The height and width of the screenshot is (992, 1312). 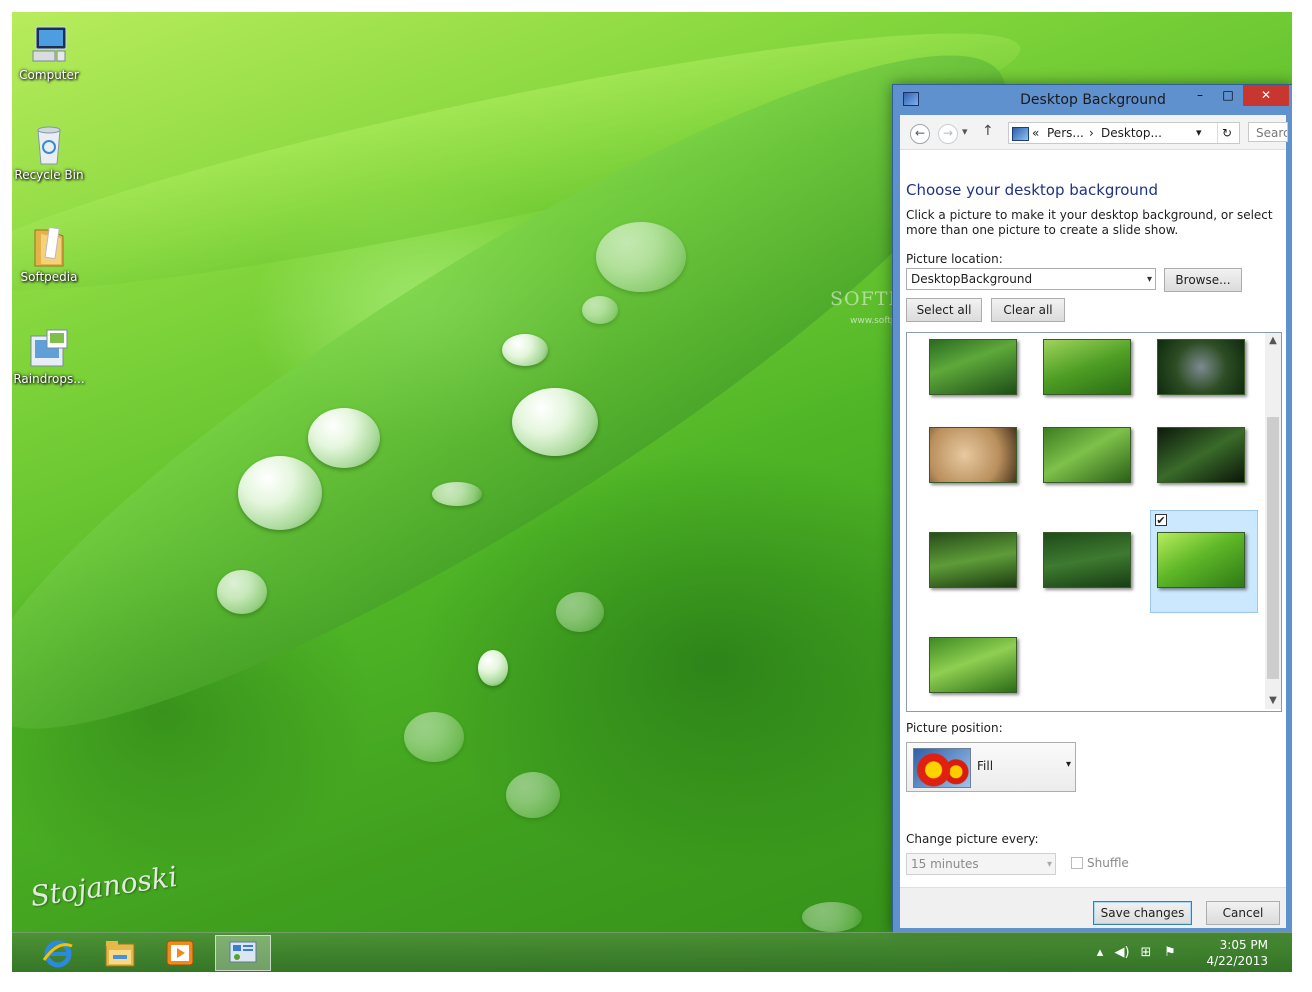 I want to click on page-title: Choose your desktop background, so click(x=1032, y=190).